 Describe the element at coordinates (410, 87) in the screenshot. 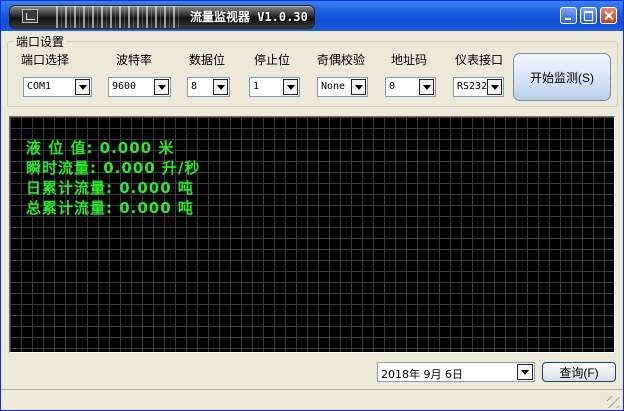

I see `address-code-dropdown: 0` at that location.